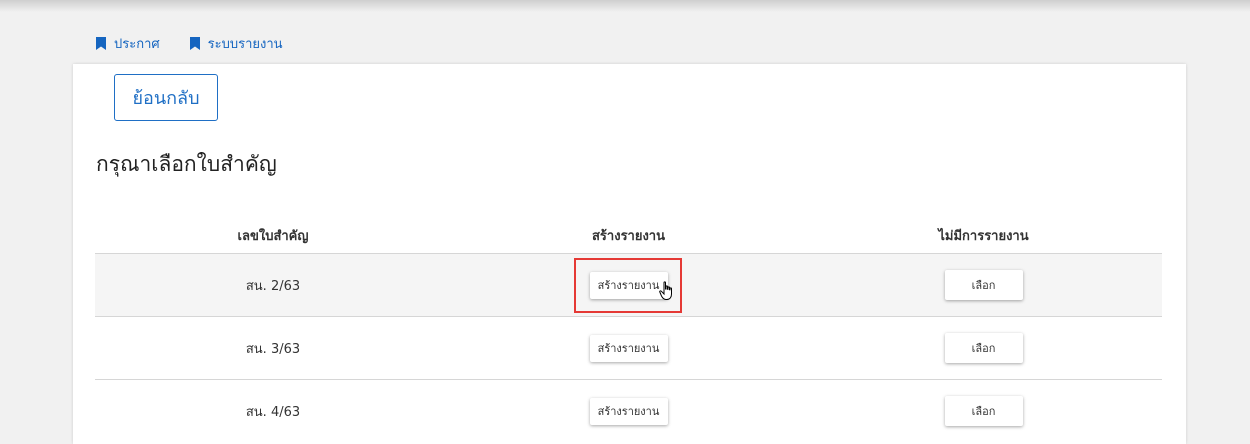 The image size is (1250, 444). I want to click on highlighted-create-button-wrap: สร้างรายงาน, so click(627, 285).